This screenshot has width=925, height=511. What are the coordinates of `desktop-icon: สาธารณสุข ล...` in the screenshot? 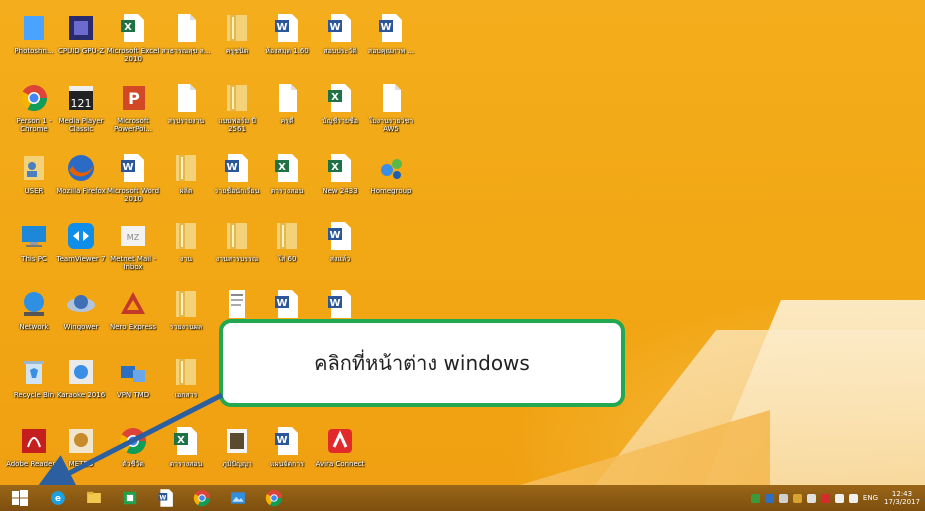 It's located at (186, 33).